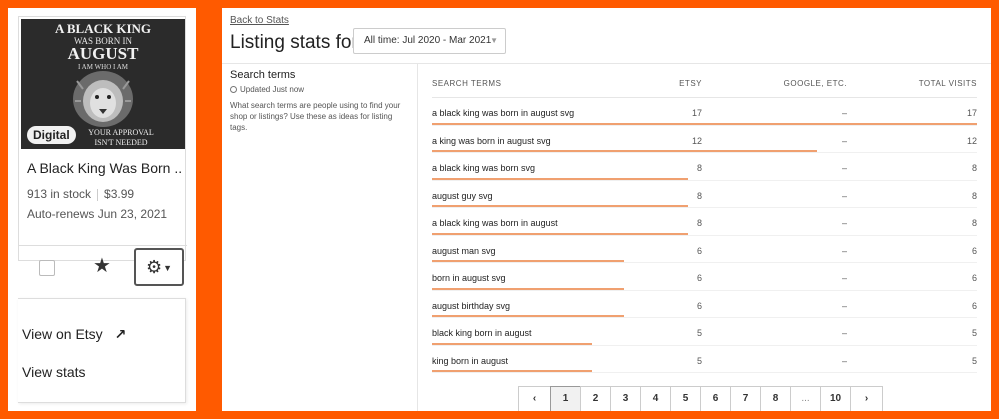  What do you see at coordinates (104, 53) in the screenshot?
I see `image-text-line3: AUGUST` at bounding box center [104, 53].